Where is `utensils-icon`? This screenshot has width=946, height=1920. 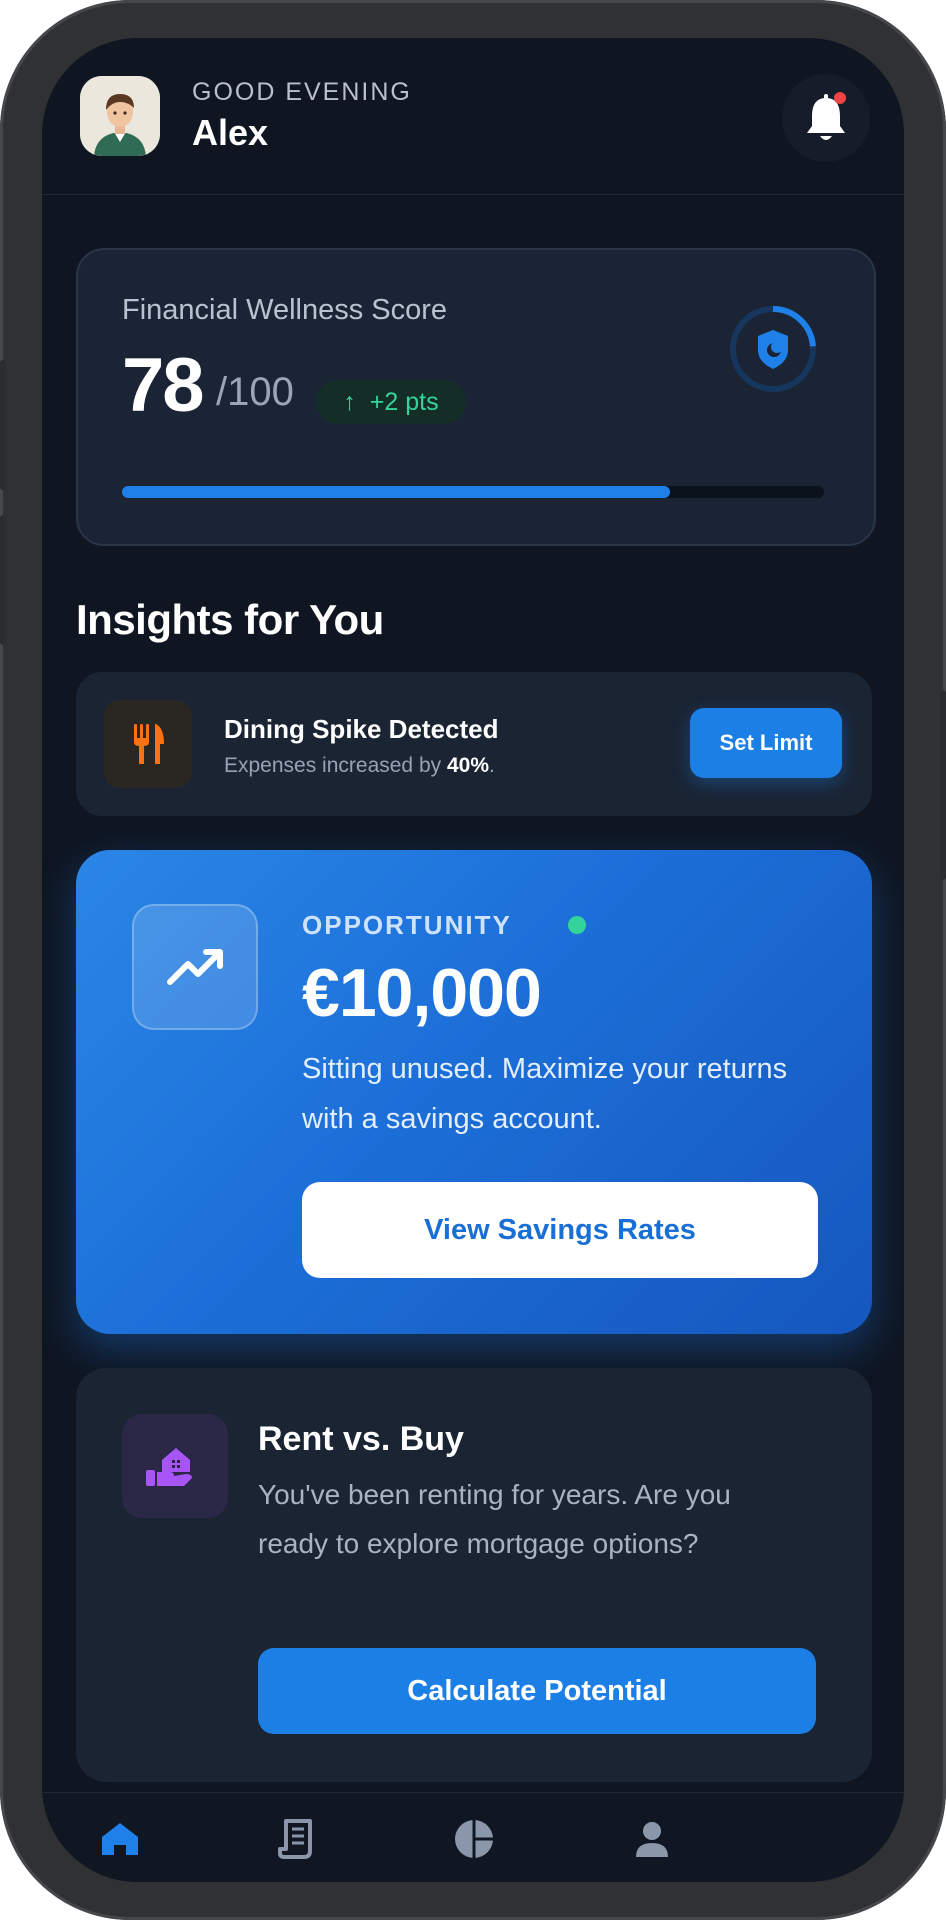
utensils-icon is located at coordinates (149, 744).